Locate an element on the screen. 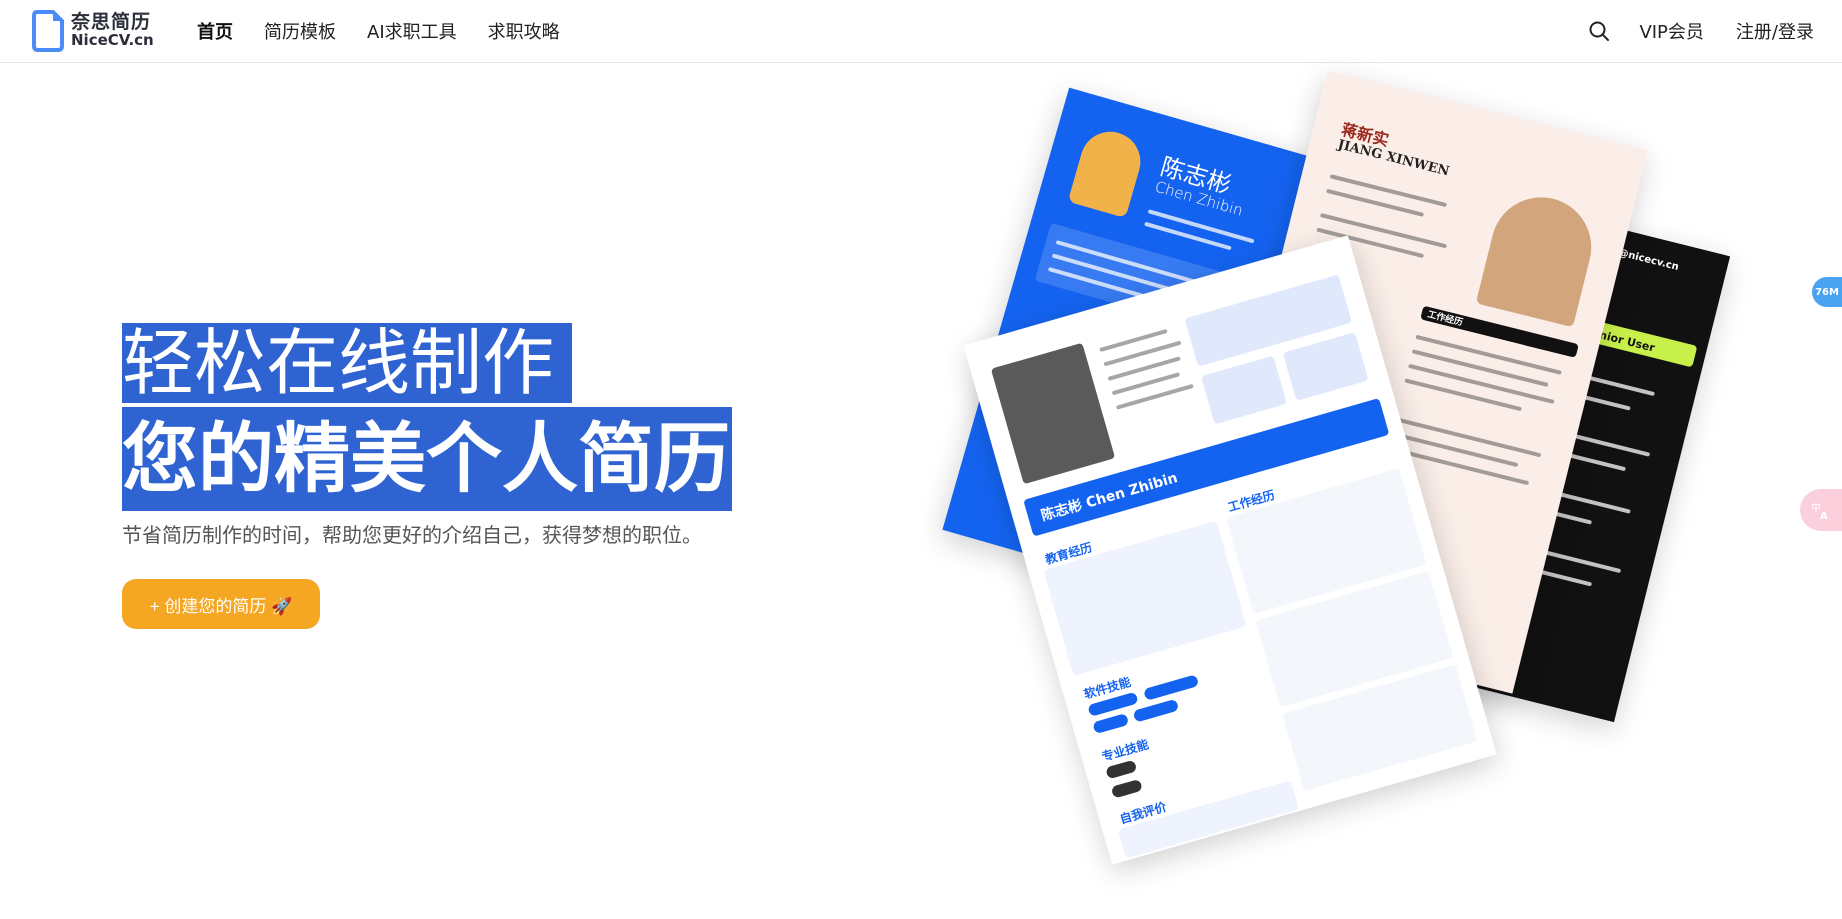  hero-title-line1: 轻松在线制作 is located at coordinates (347, 363).